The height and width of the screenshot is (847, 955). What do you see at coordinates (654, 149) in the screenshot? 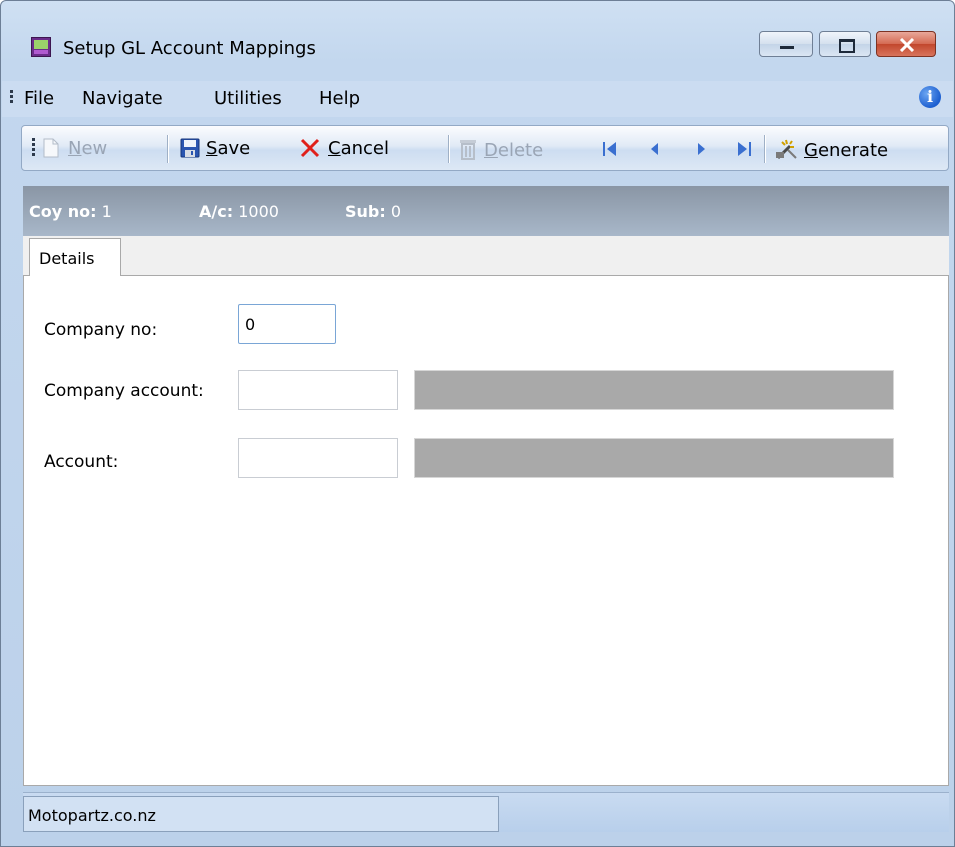
I see `previous-record-icon` at bounding box center [654, 149].